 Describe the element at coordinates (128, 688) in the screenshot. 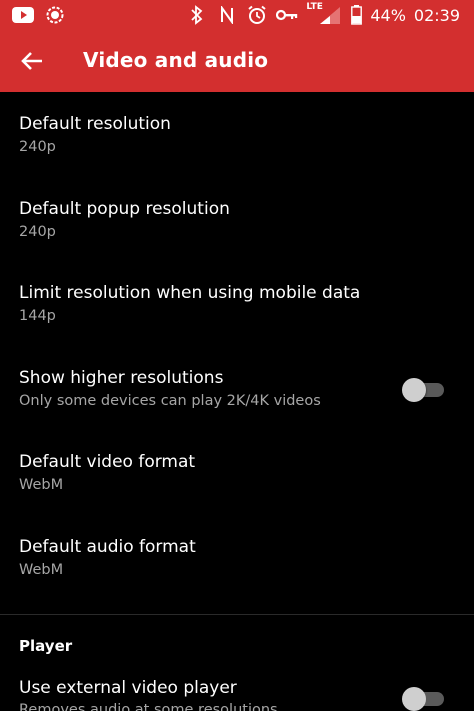

I see `setting-external-player-title: Use external video player` at that location.